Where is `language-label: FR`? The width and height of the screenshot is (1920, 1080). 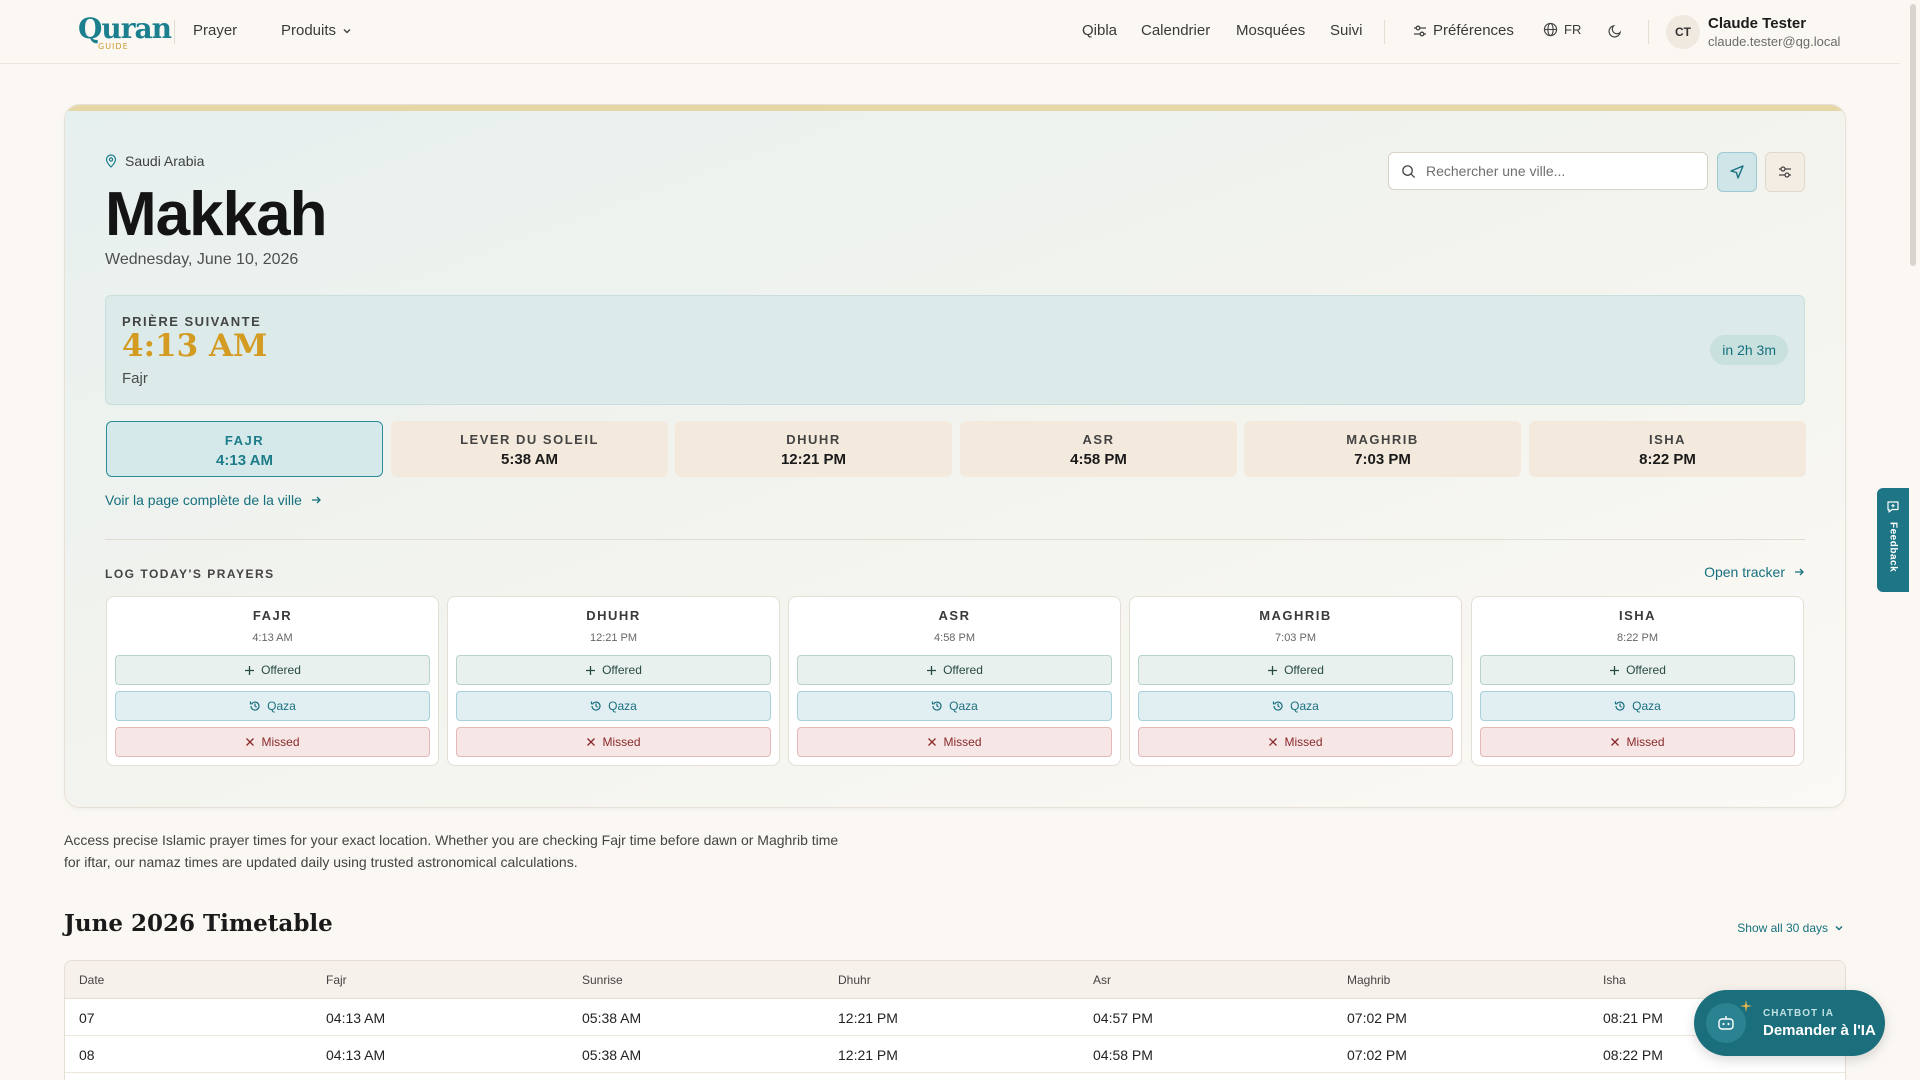 language-label: FR is located at coordinates (1573, 29).